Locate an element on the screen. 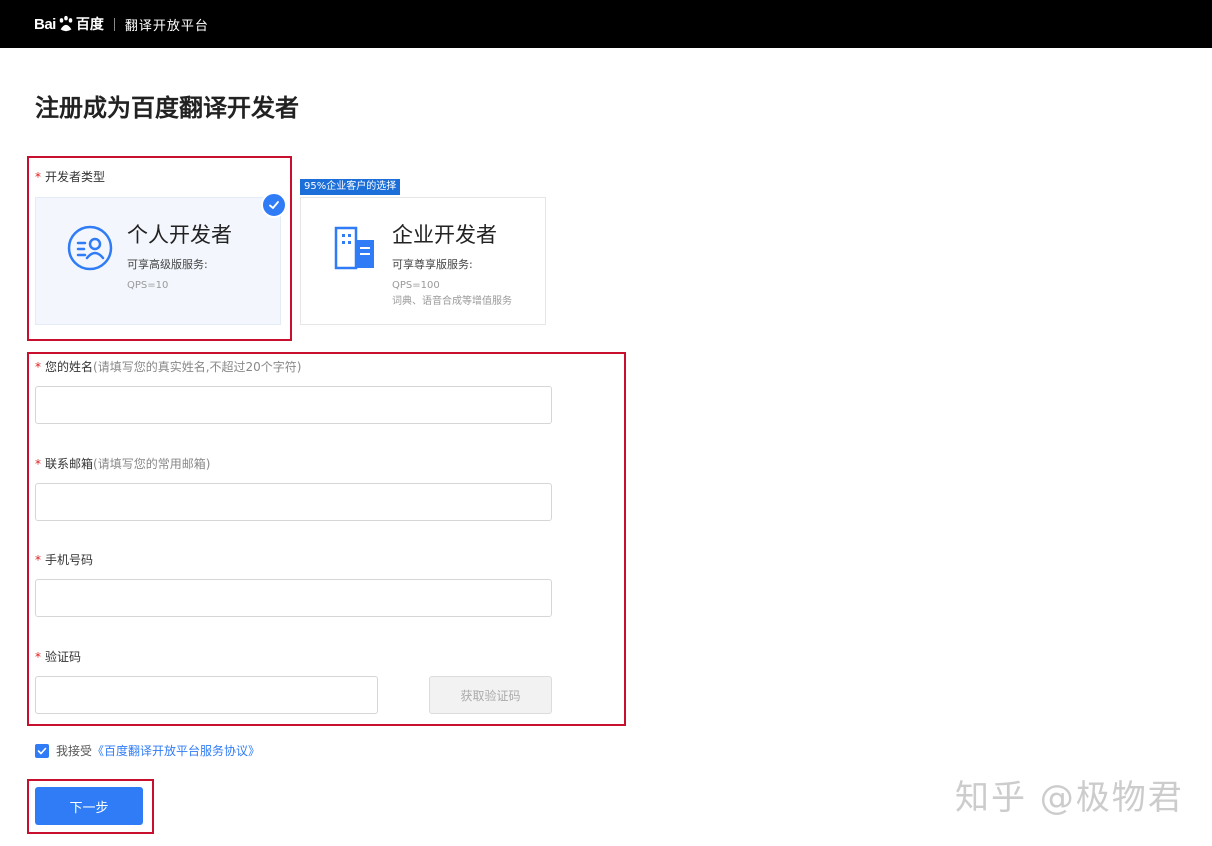  logo-text-bai: Bai is located at coordinates (45, 24).